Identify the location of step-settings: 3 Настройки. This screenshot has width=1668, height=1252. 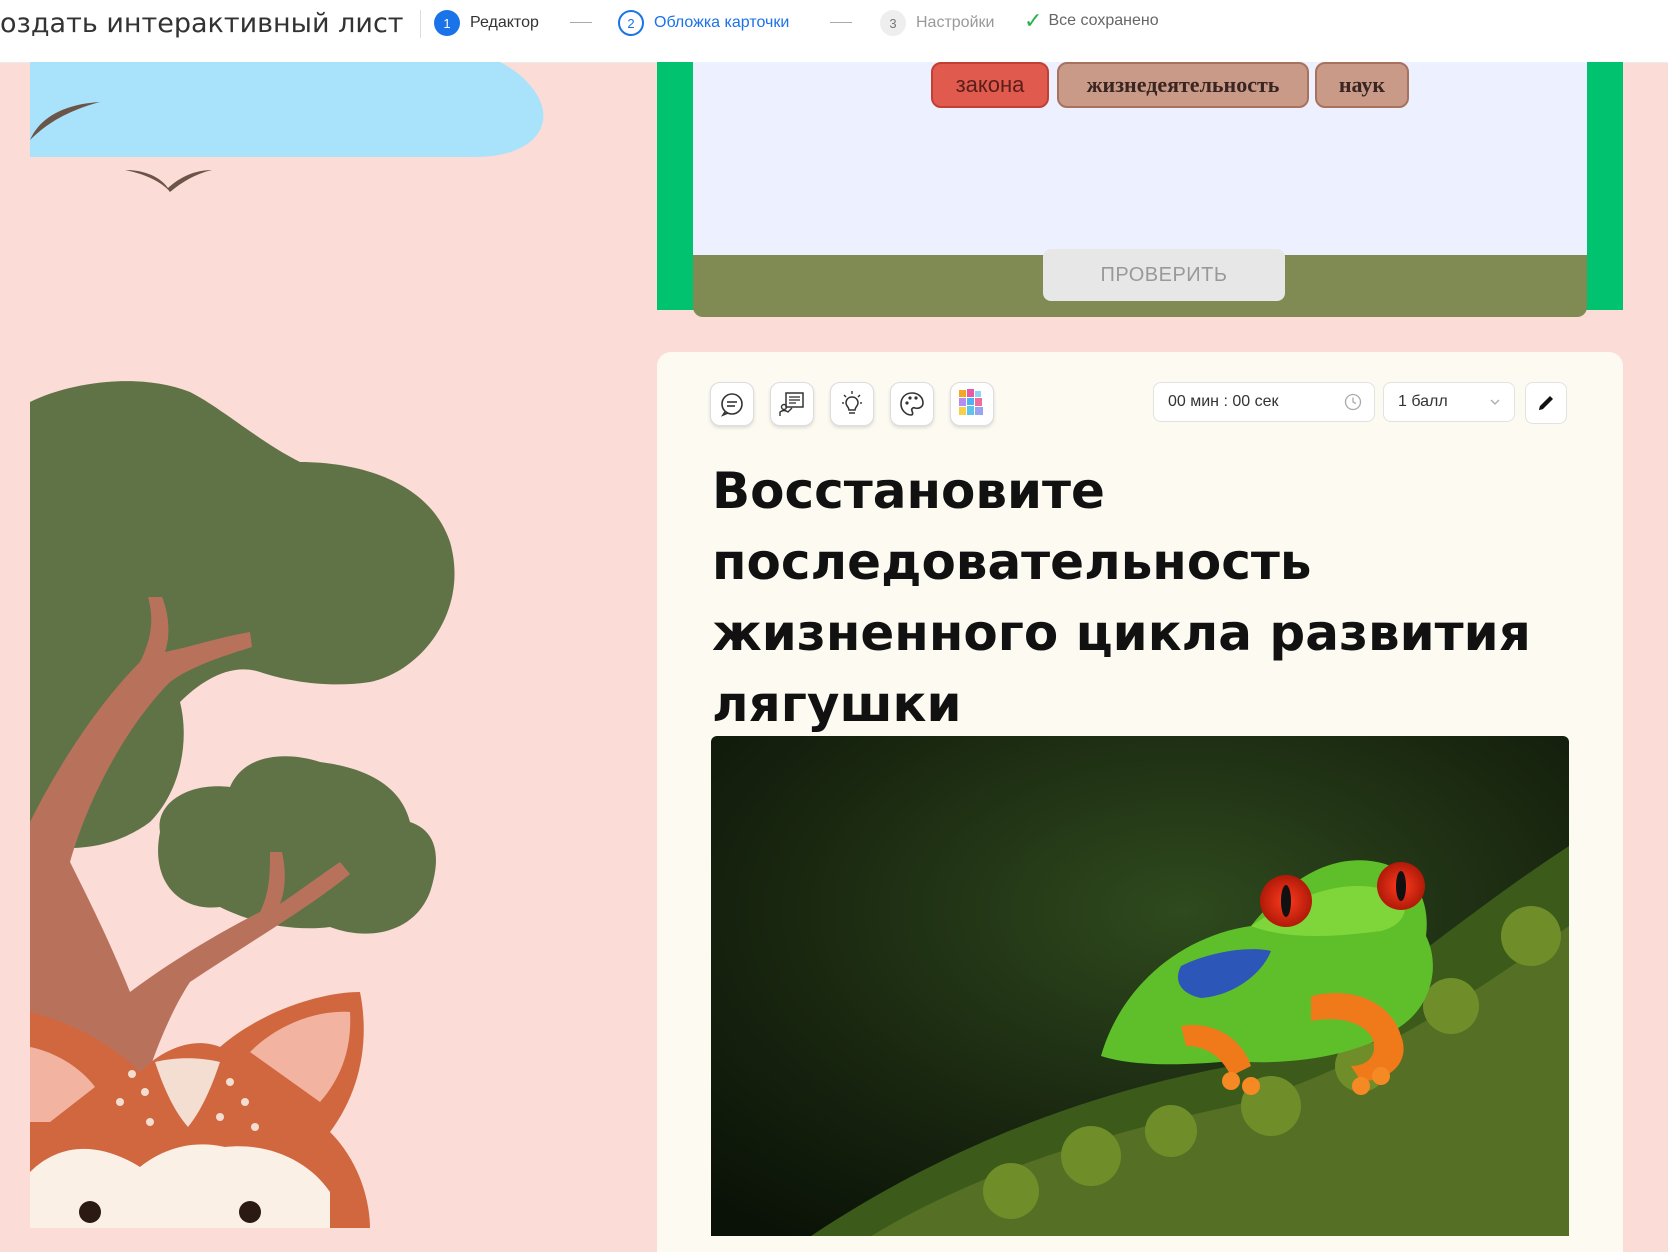
(937, 23).